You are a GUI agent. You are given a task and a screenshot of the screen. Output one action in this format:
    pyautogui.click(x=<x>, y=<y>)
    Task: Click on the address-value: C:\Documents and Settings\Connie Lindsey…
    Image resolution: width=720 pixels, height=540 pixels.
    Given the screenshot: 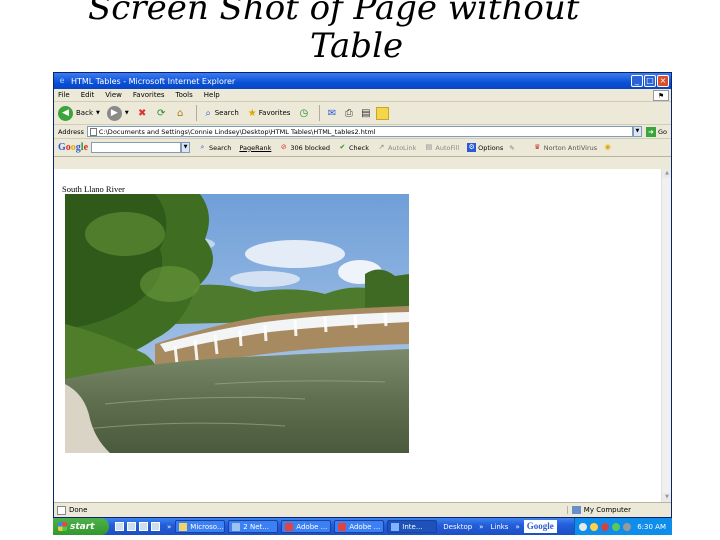 What is the action you would take?
    pyautogui.click(x=237, y=131)
    